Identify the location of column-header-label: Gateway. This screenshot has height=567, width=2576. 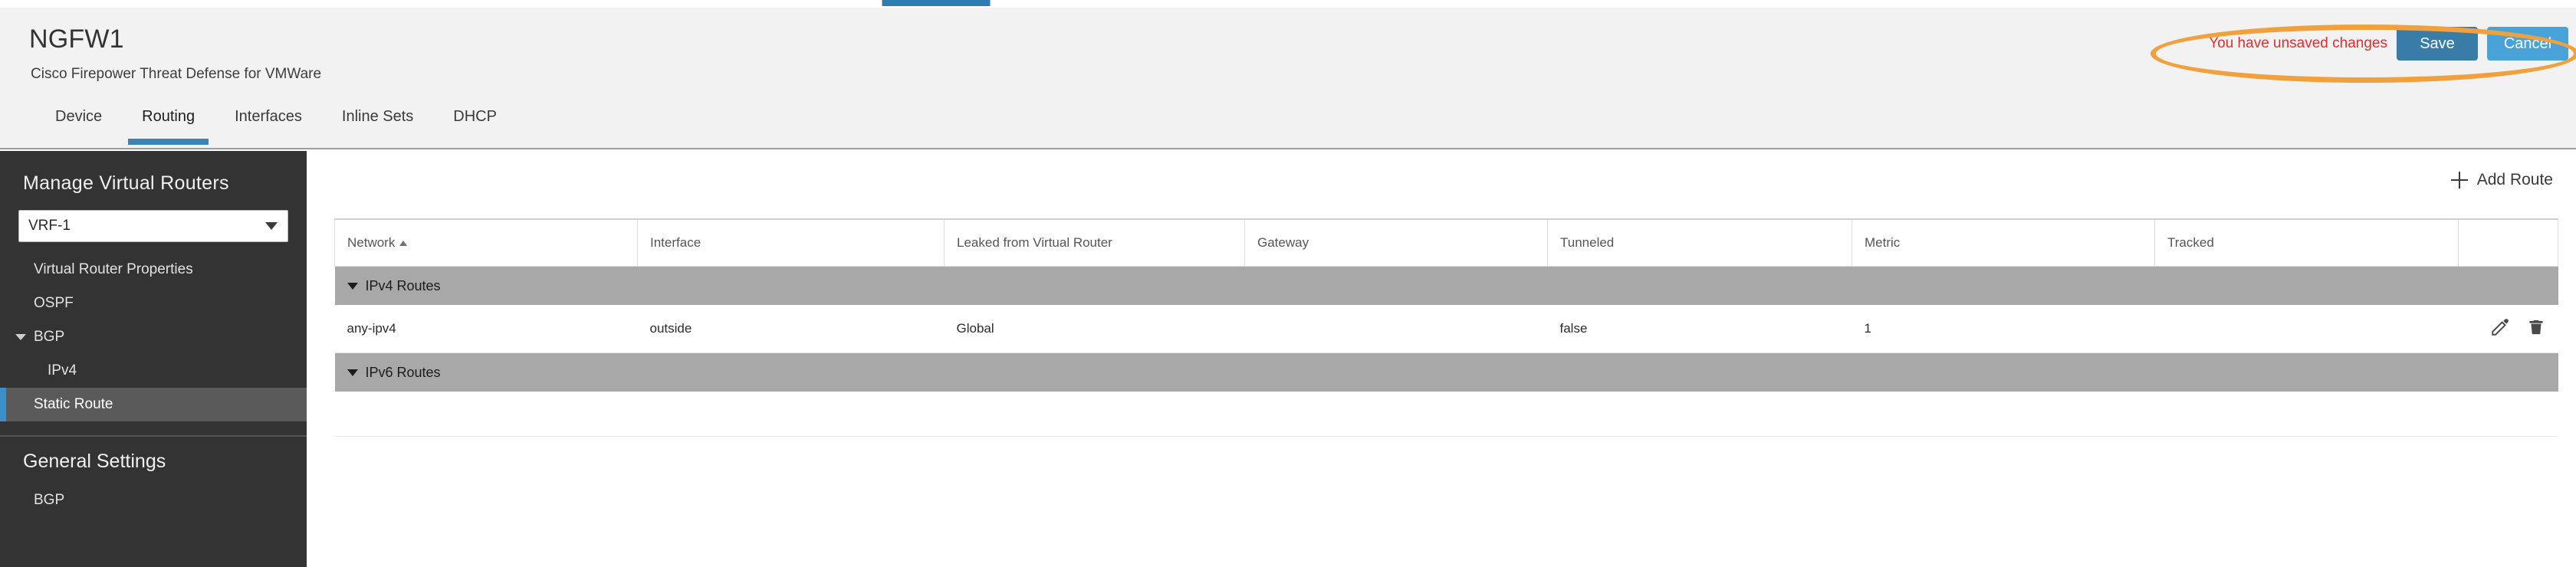
(1283, 242).